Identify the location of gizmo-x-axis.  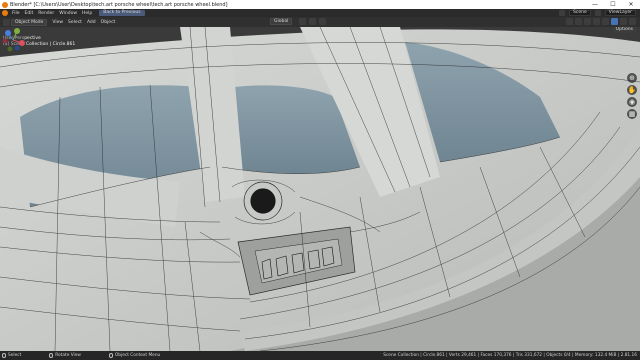
(22, 43).